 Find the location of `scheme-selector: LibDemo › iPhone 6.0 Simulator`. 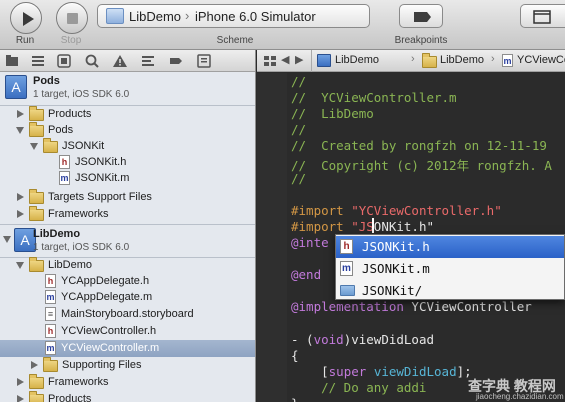

scheme-selector: LibDemo › iPhone 6.0 Simulator is located at coordinates (233, 16).